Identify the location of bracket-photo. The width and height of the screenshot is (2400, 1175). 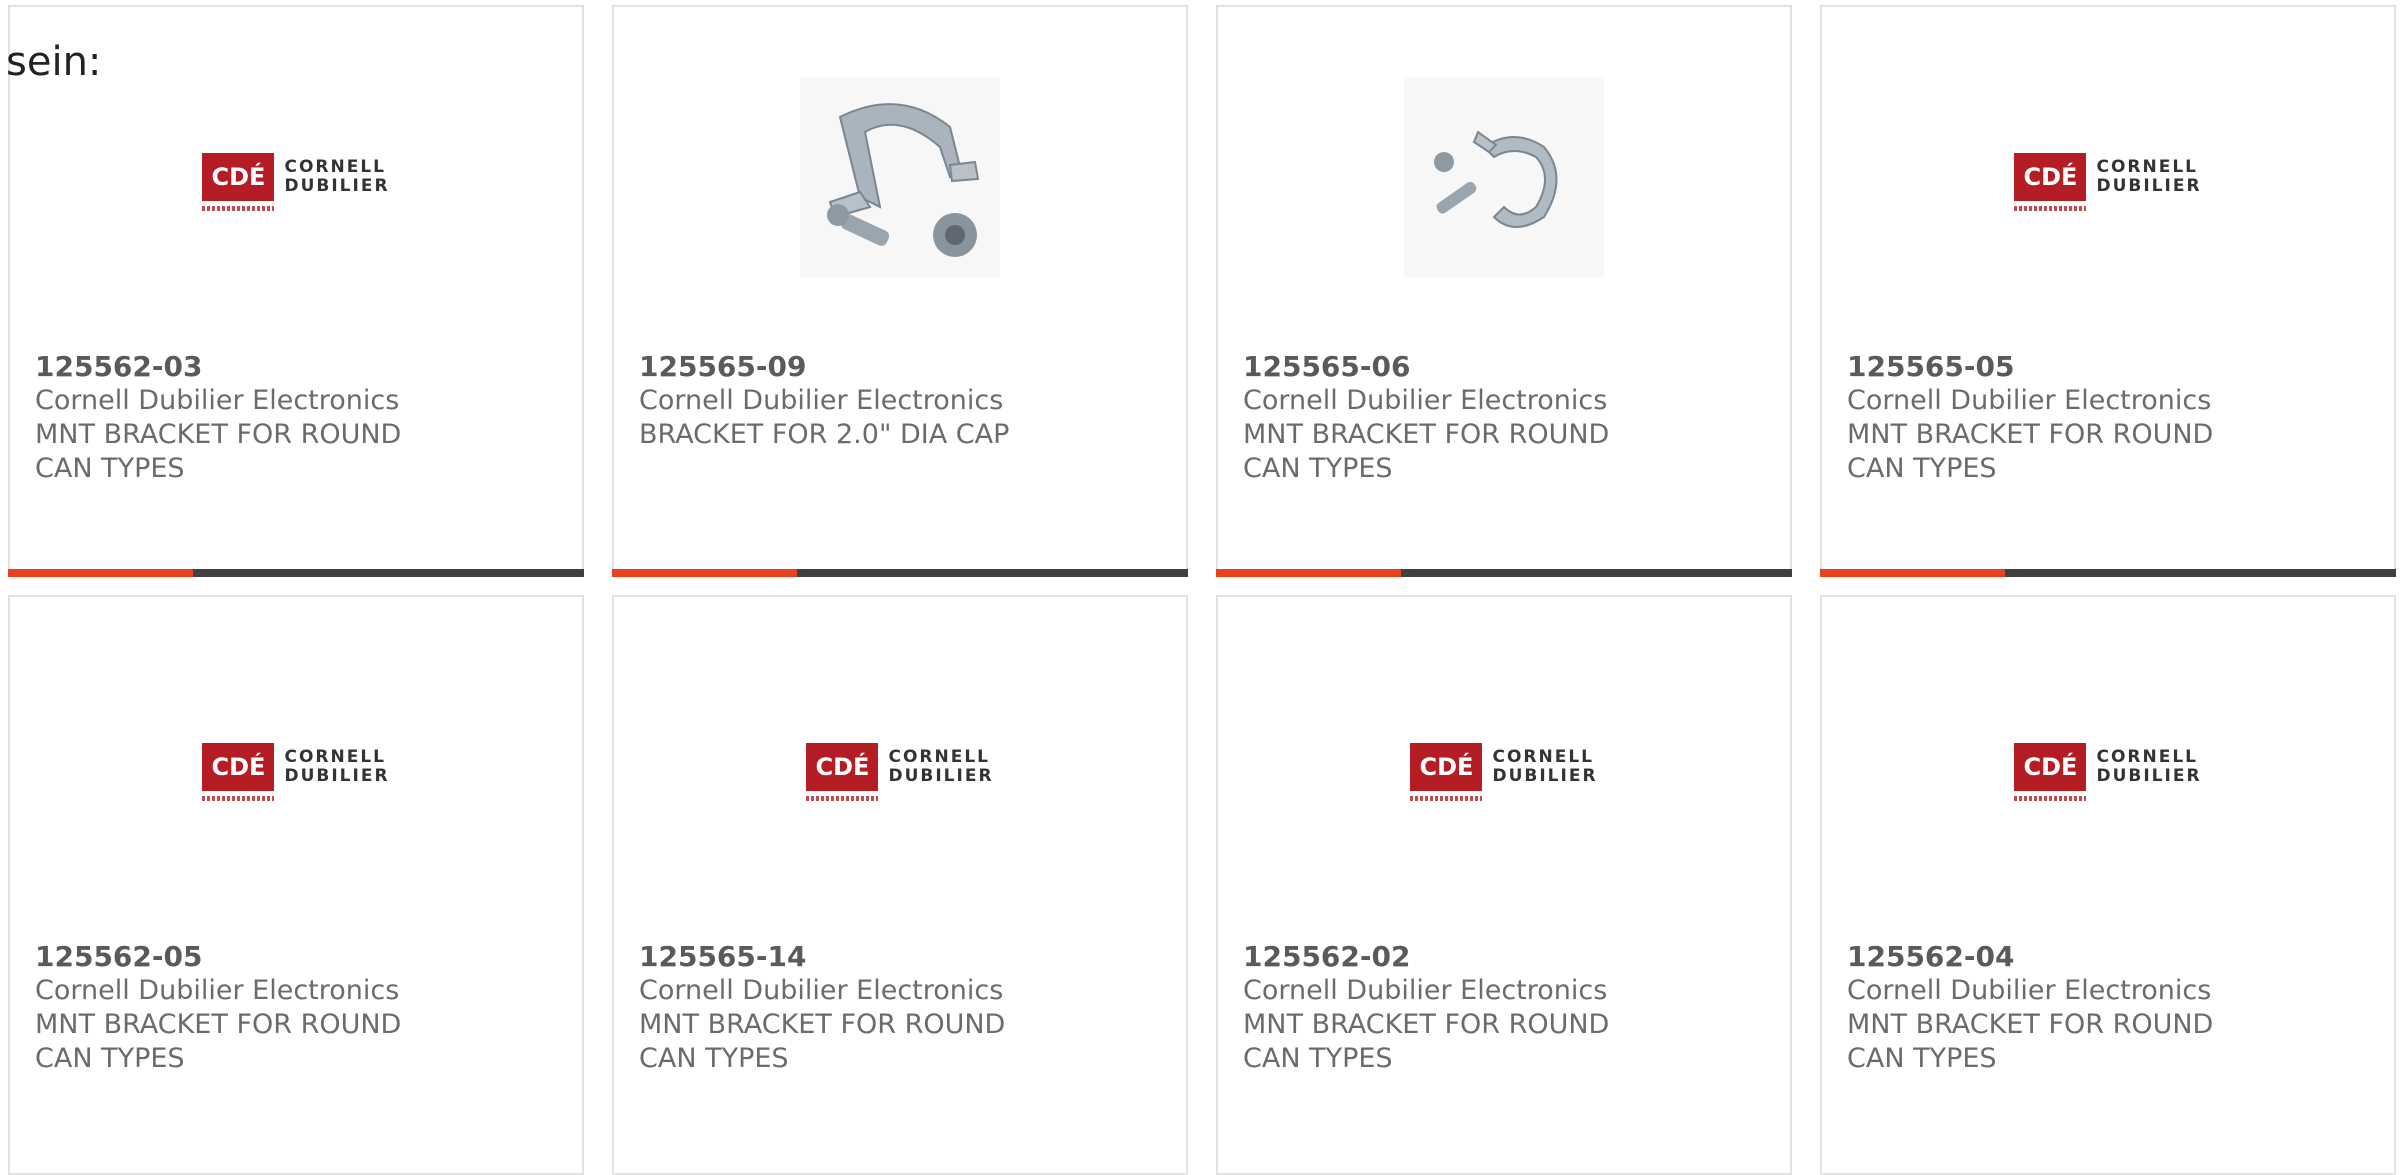
(900, 177).